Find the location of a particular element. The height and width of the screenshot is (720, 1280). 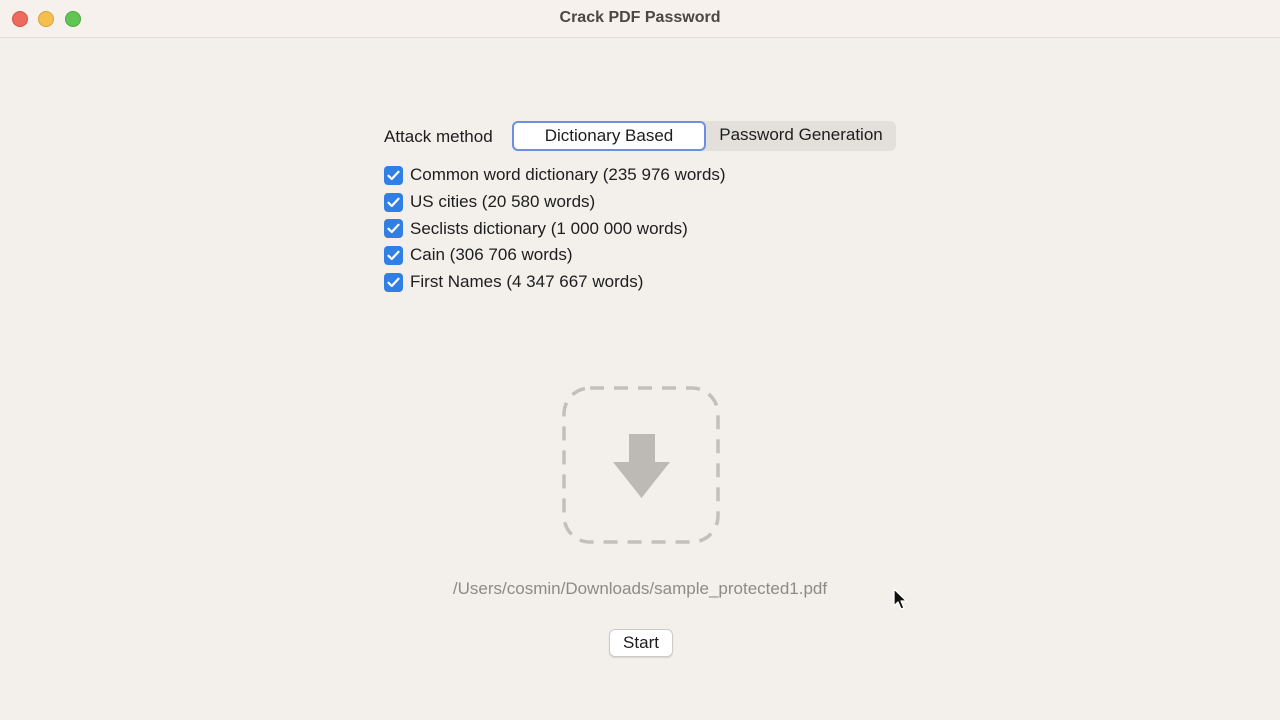

dictionary-option: US cities (20 580 words) is located at coordinates (555, 202).